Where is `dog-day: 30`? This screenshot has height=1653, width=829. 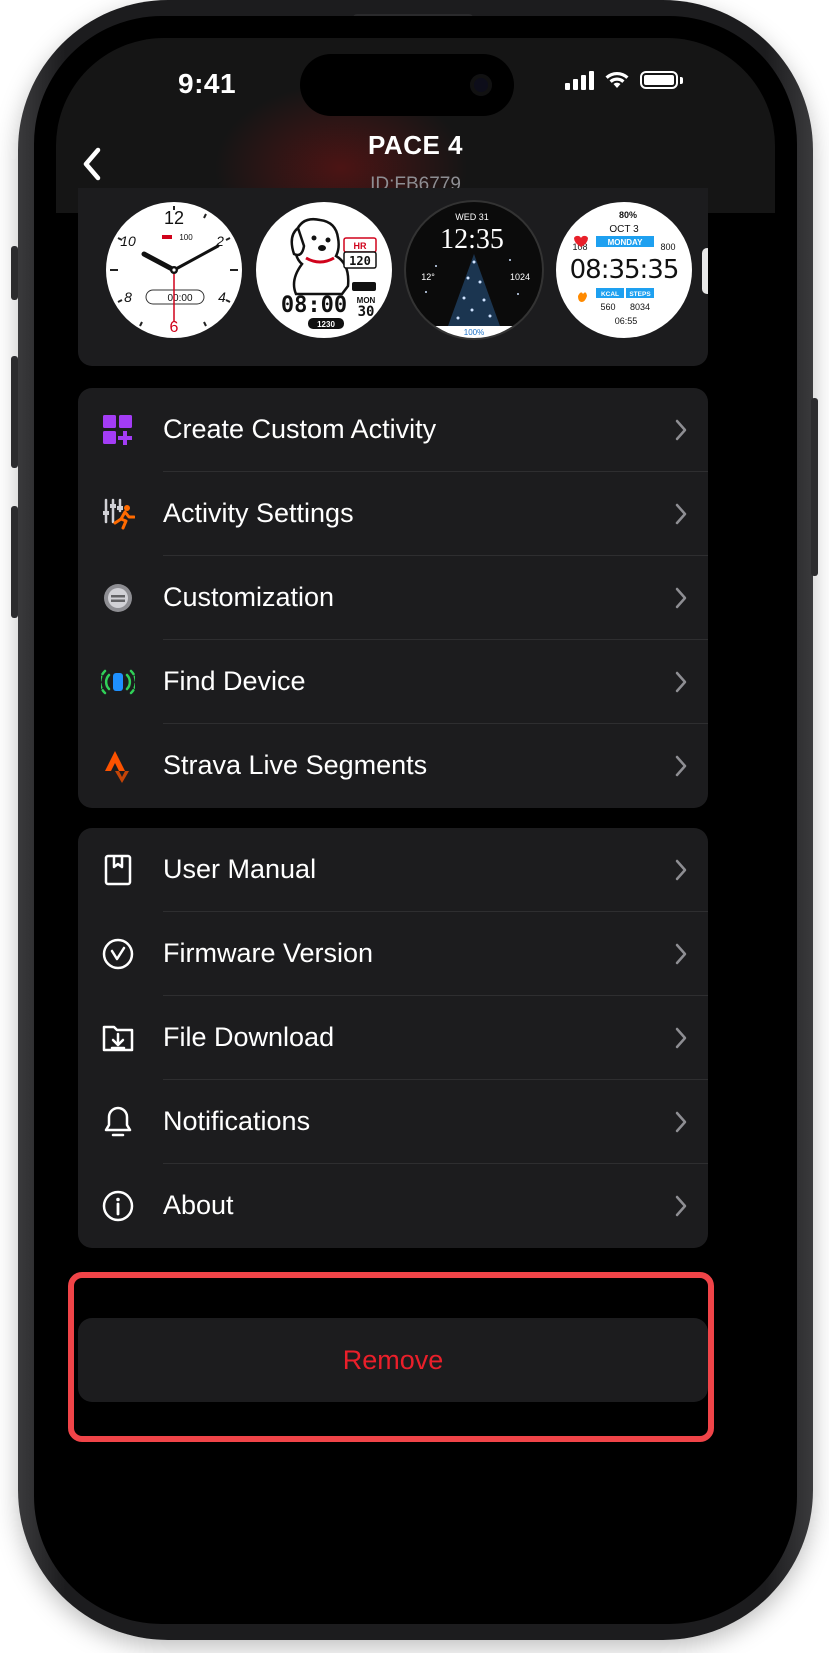
dog-day: 30 is located at coordinates (366, 312).